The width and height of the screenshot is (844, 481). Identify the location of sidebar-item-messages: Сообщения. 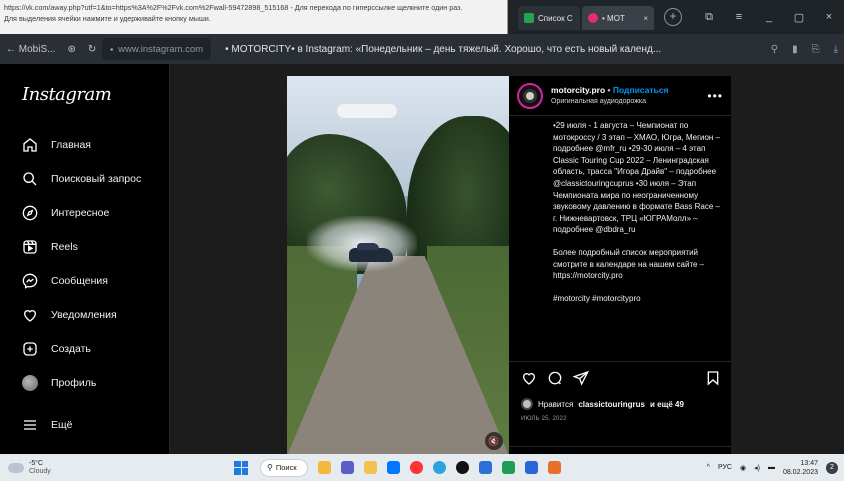
(65, 281).